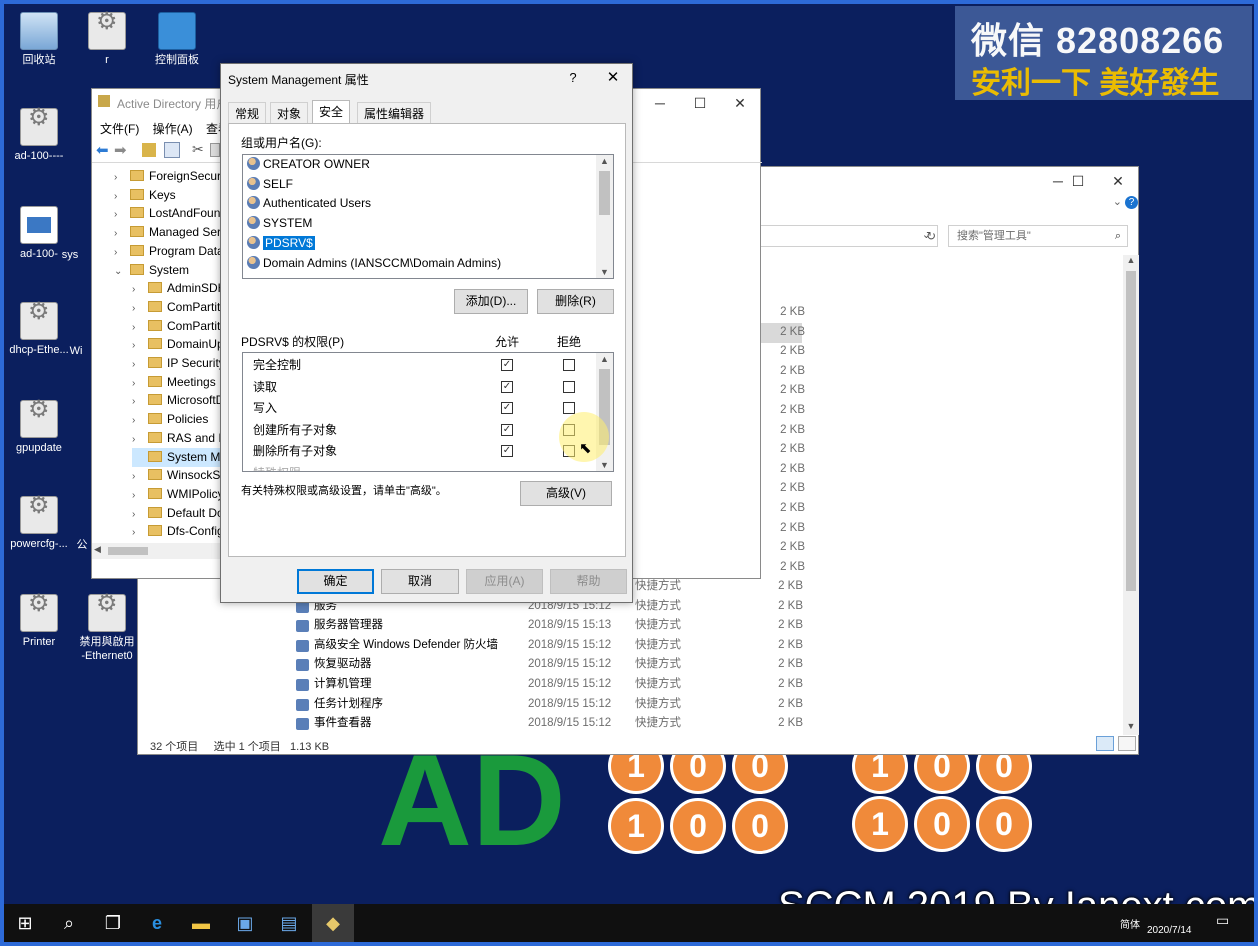 The image size is (1258, 946). Describe the element at coordinates (538, 705) in the screenshot. I see `file-row: 任务计划程序 2018/9/15 15:12 快捷方式 2 KB` at that location.